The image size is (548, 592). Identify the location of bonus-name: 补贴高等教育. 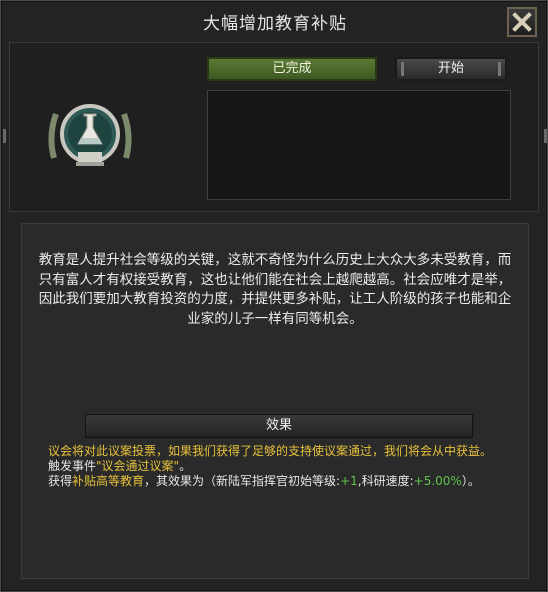
(108, 481).